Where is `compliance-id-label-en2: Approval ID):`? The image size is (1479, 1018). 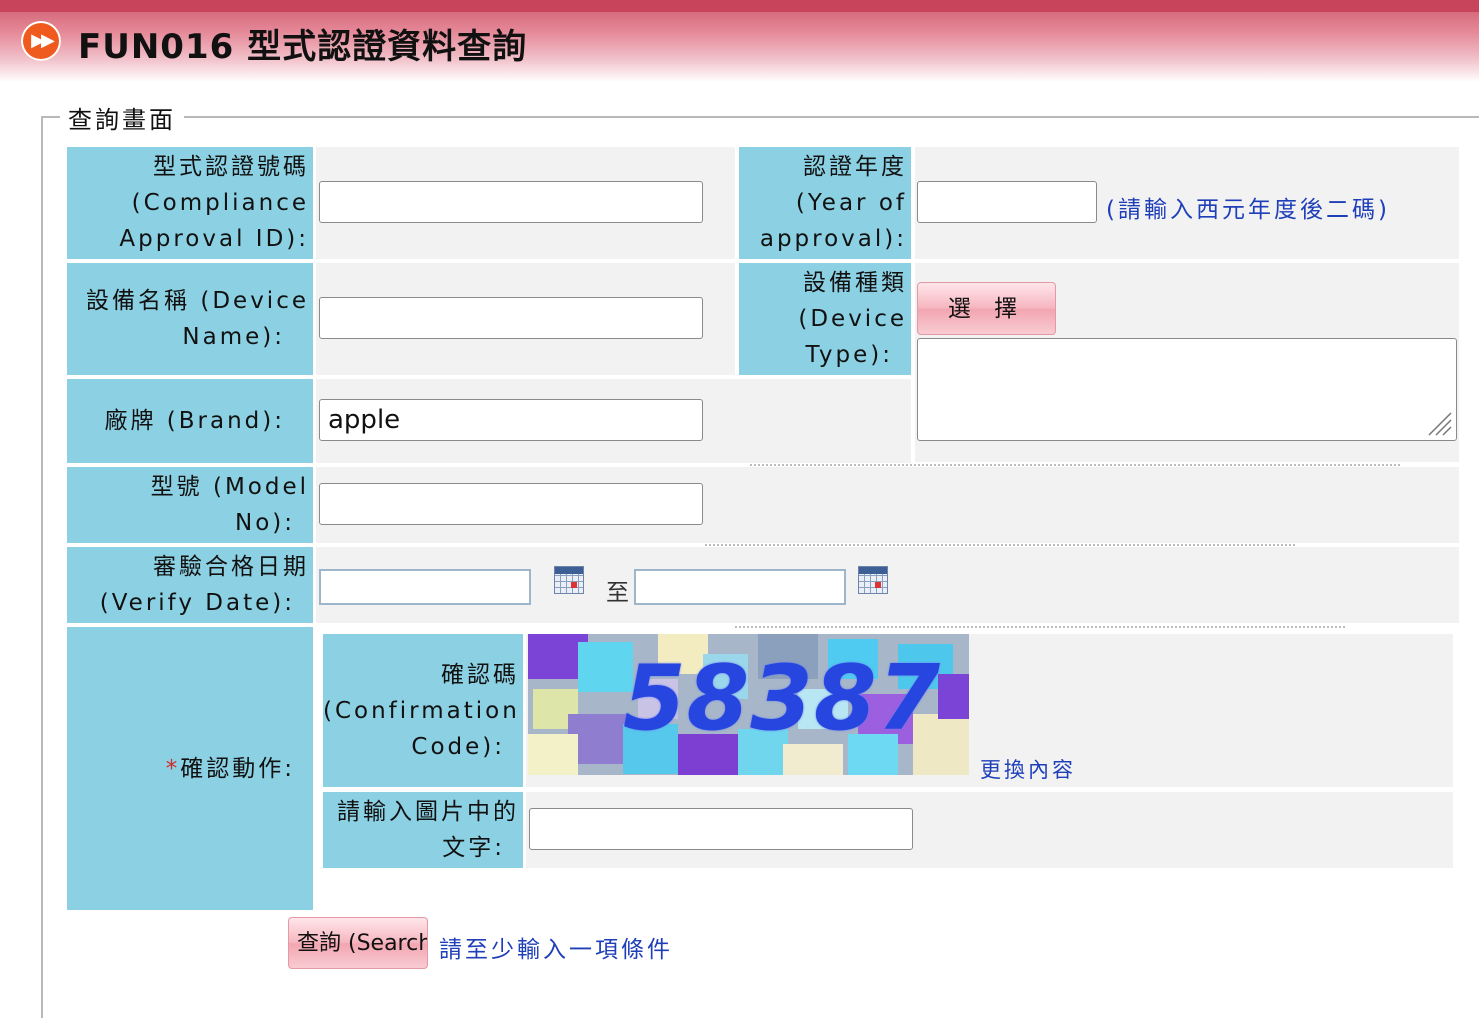
compliance-id-label-en2: Approval ID): is located at coordinates (214, 239).